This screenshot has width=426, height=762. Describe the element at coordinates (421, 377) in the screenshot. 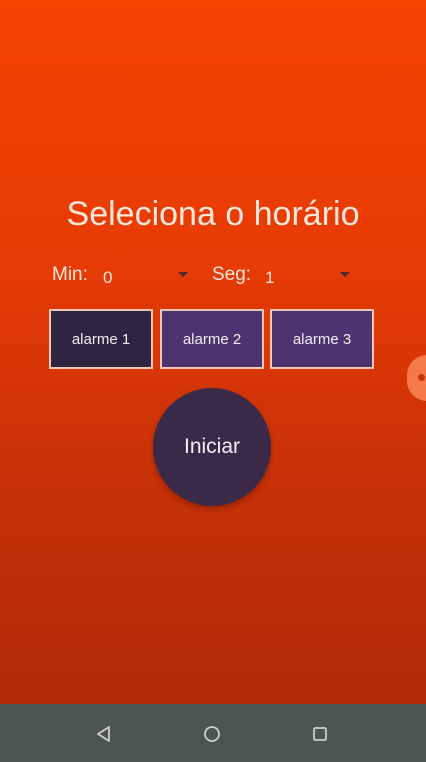

I see `handle-dot-icon` at that location.